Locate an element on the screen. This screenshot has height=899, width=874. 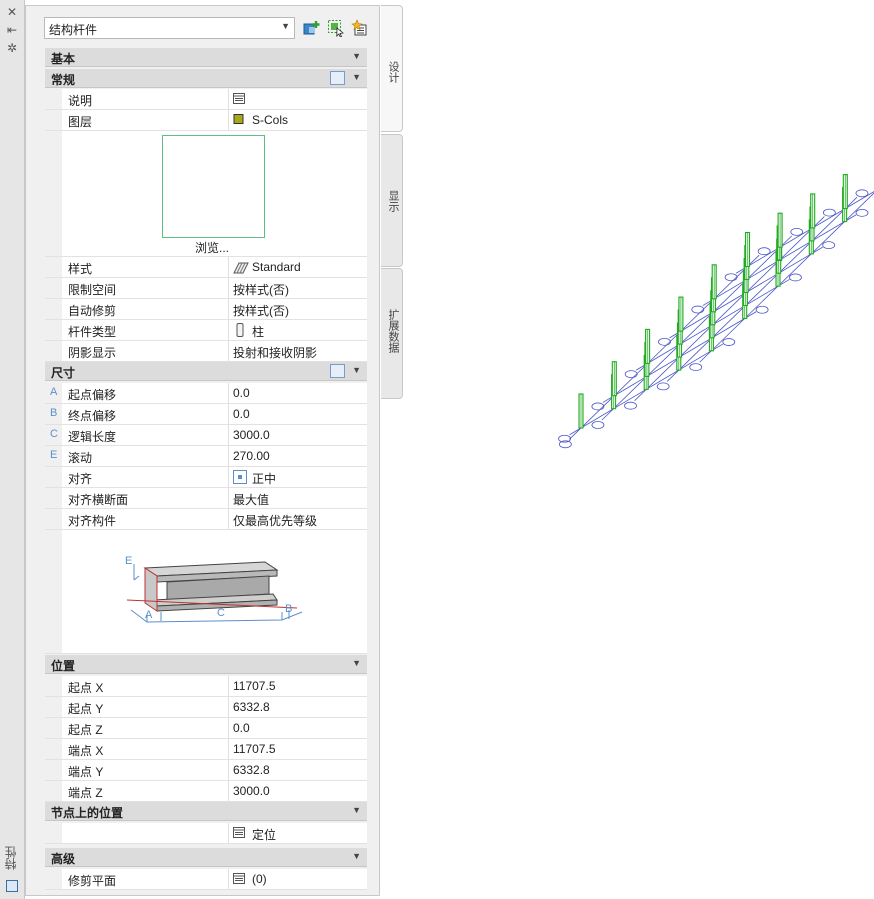
property-row-style: 样式 Standard is located at coordinates (206, 267).